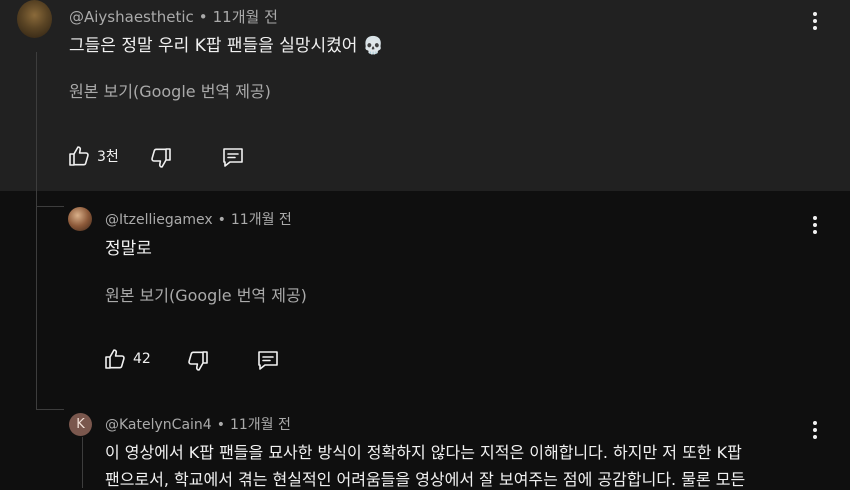  What do you see at coordinates (93, 156) in the screenshot?
I see `like-button: 3천` at bounding box center [93, 156].